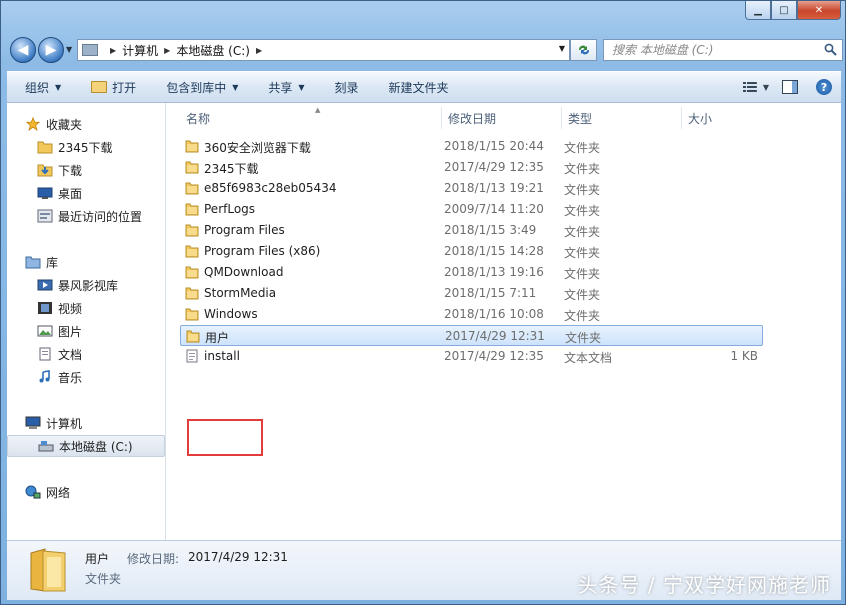 The height and width of the screenshot is (605, 846). Describe the element at coordinates (45, 193) in the screenshot. I see `desktop-icon` at that location.